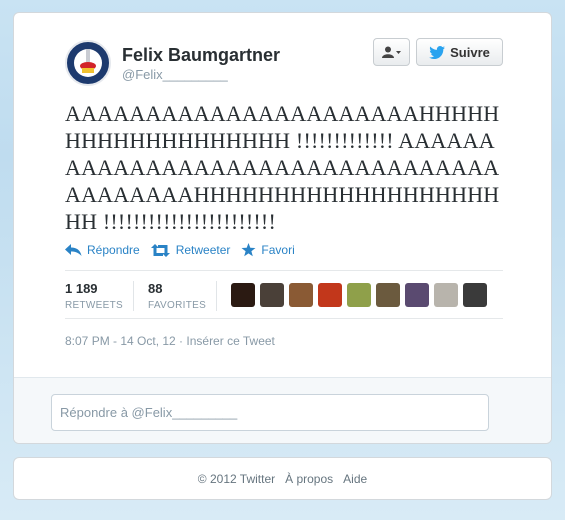  I want to click on retweets-stat: 1 189 RETWEETS, so click(99, 296).